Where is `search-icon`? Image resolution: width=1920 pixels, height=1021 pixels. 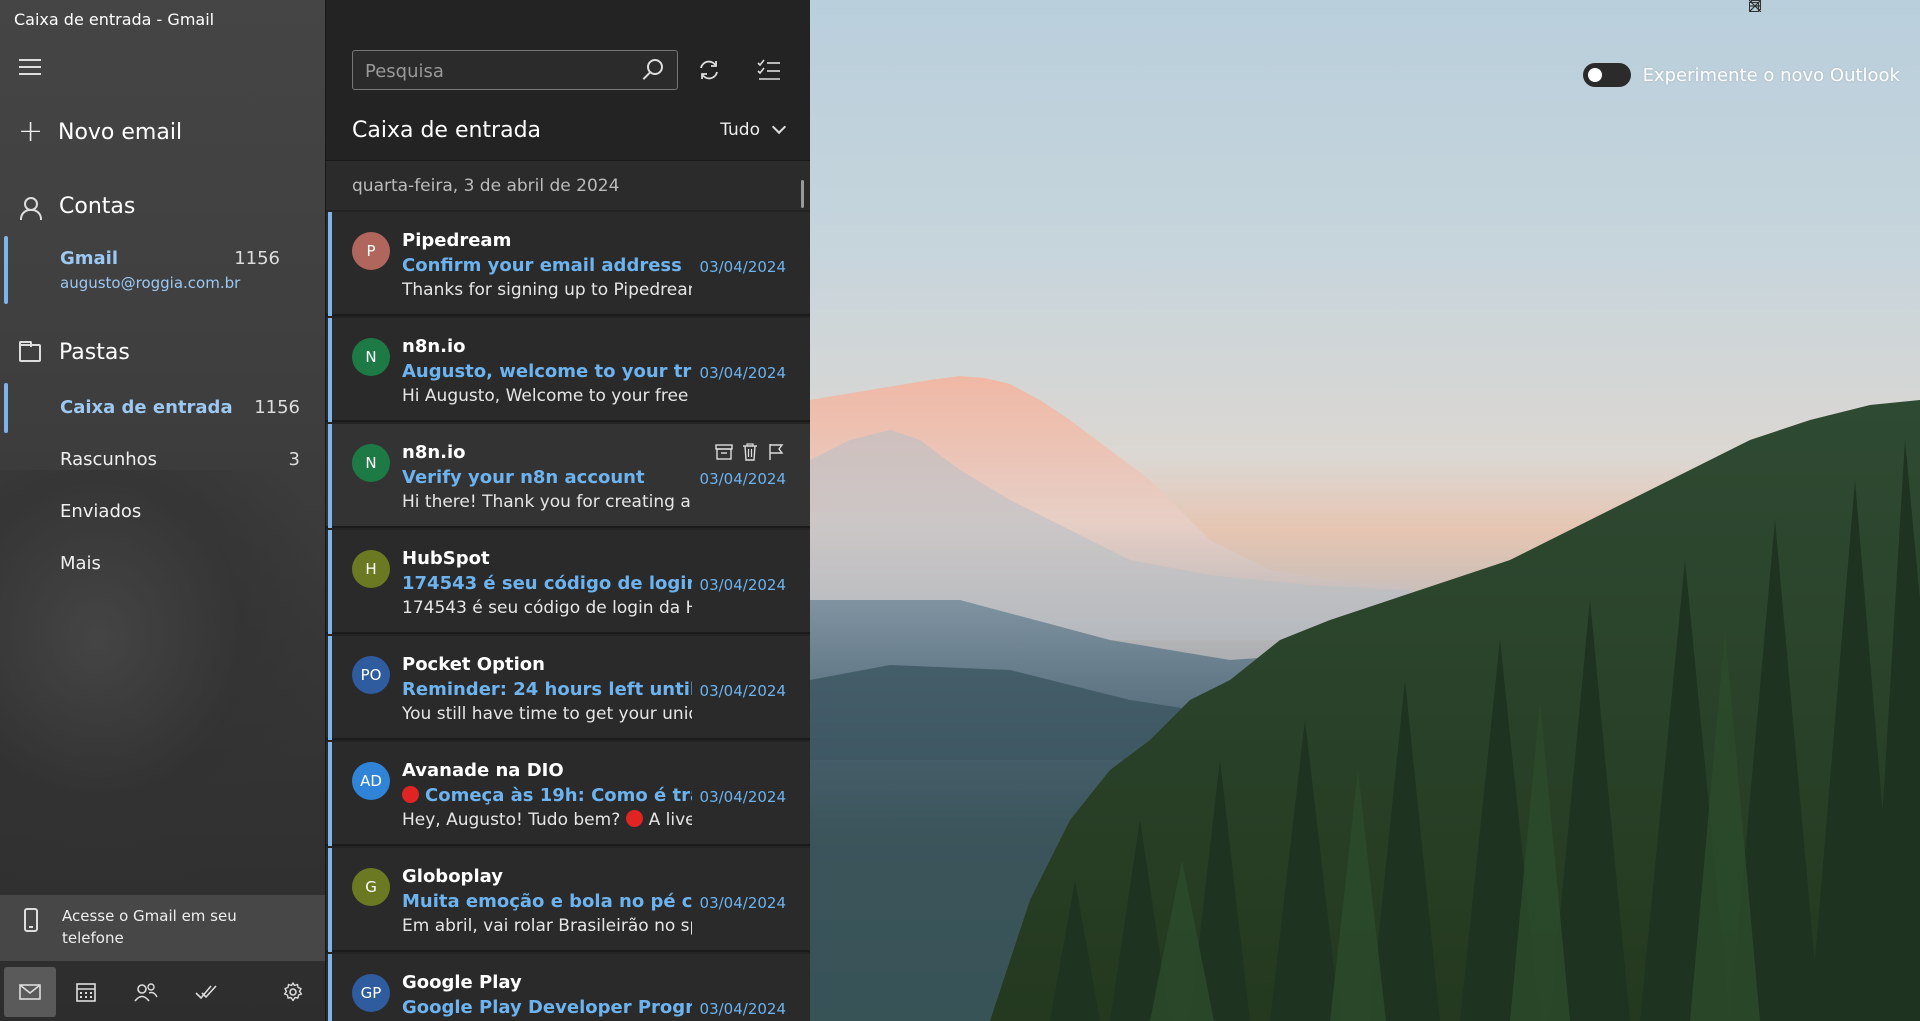
search-icon is located at coordinates (655, 67).